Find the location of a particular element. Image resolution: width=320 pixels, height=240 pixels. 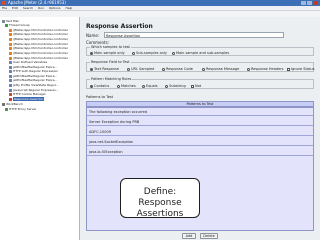

rule-not-checkbox: Not is located at coordinates (196, 86).